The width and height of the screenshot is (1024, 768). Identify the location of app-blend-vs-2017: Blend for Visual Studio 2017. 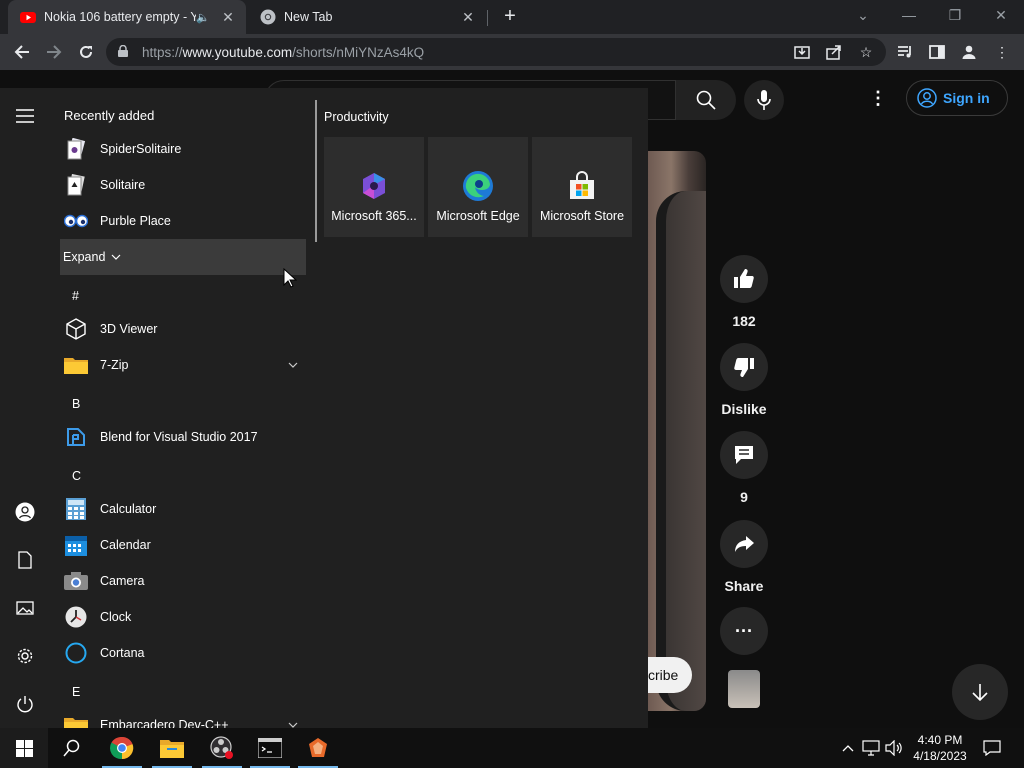
(183, 437).